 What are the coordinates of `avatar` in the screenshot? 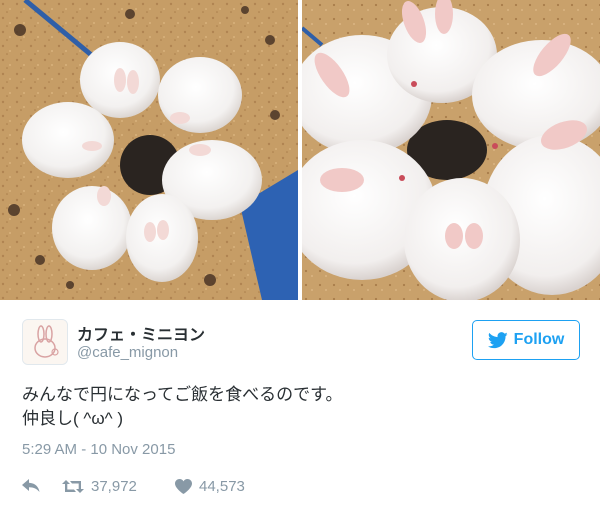 It's located at (45, 342).